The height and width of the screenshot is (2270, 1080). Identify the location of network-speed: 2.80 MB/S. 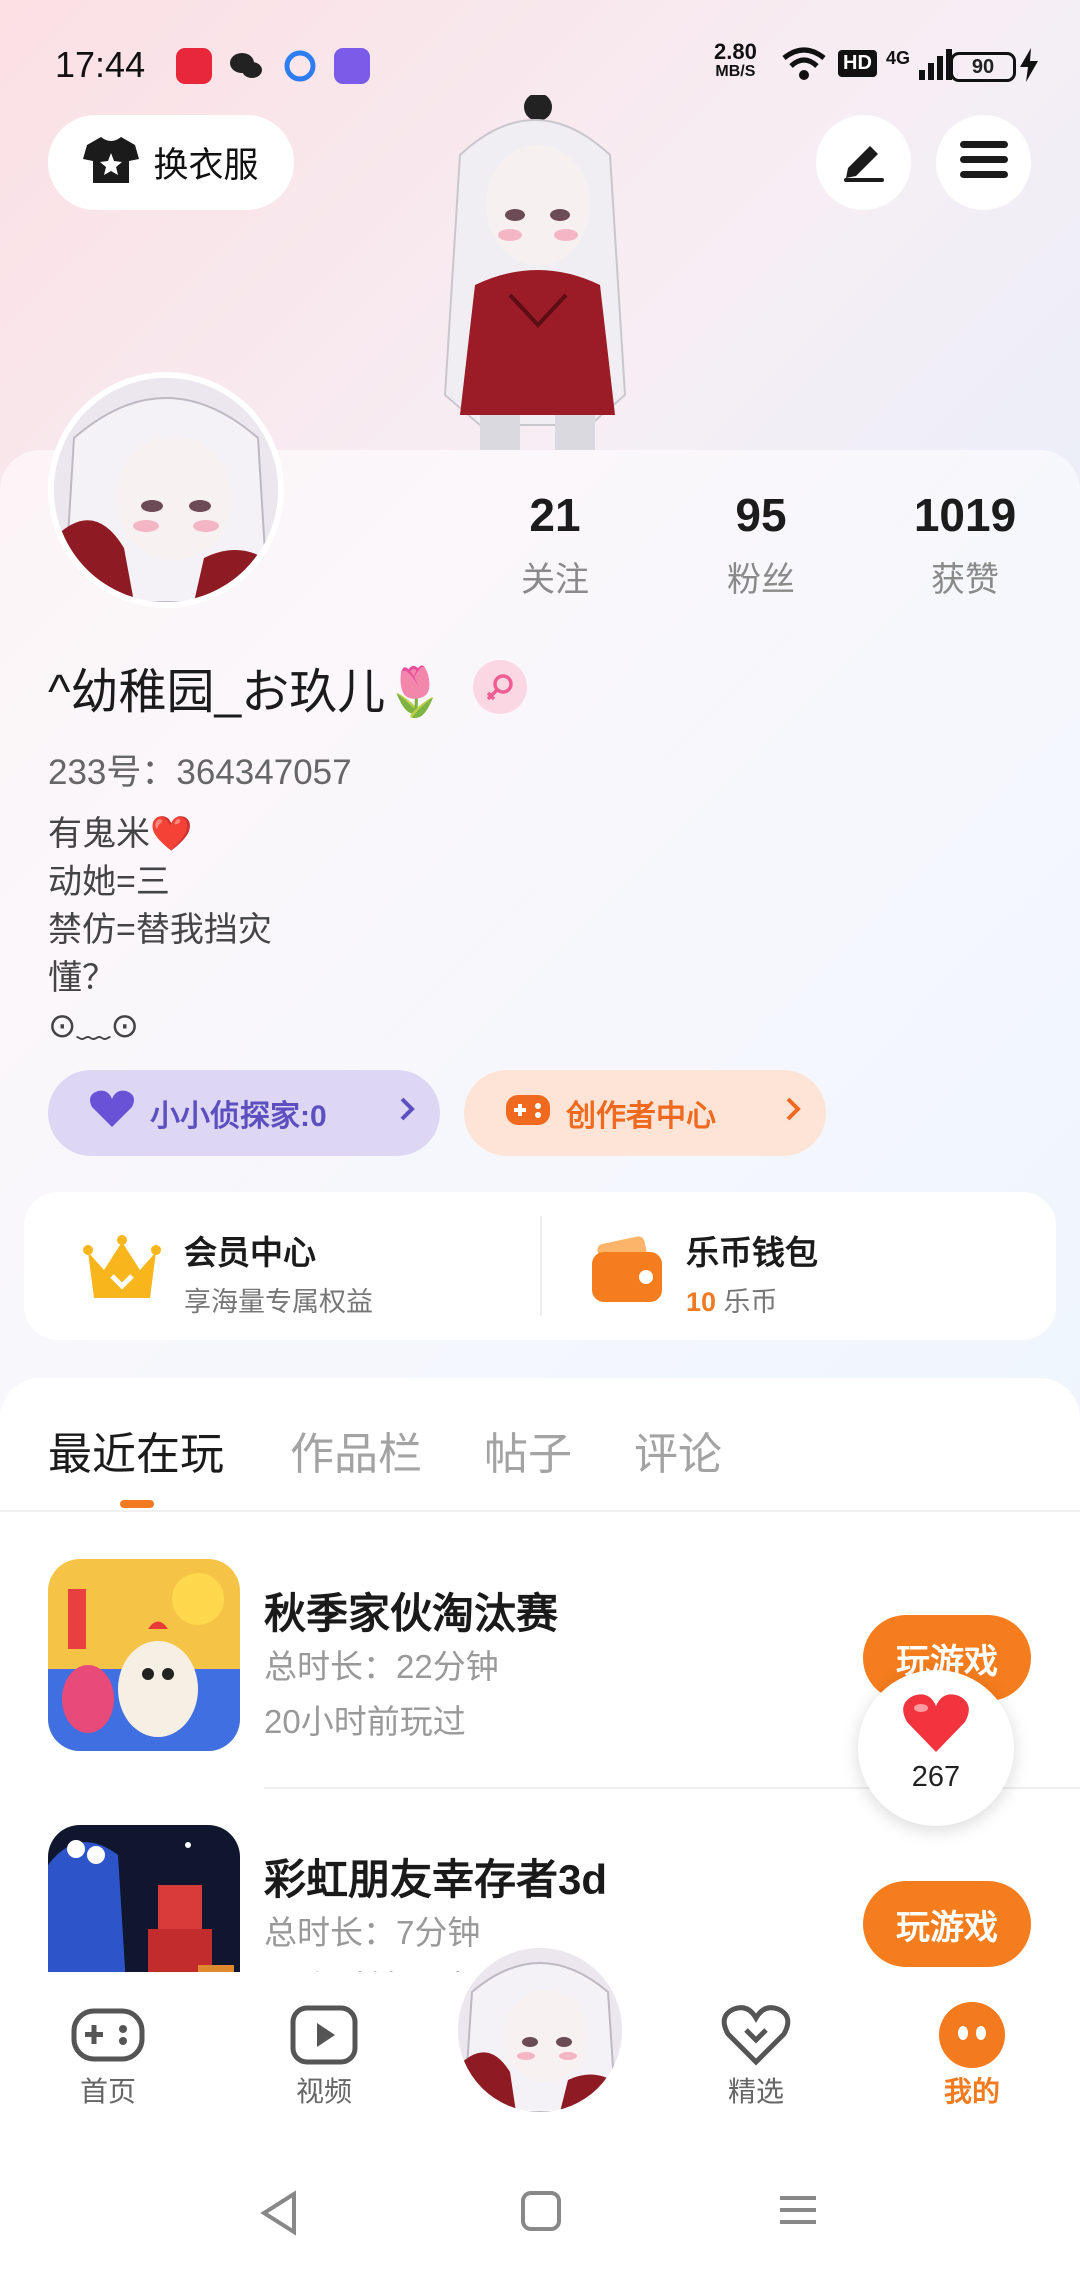
(735, 60).